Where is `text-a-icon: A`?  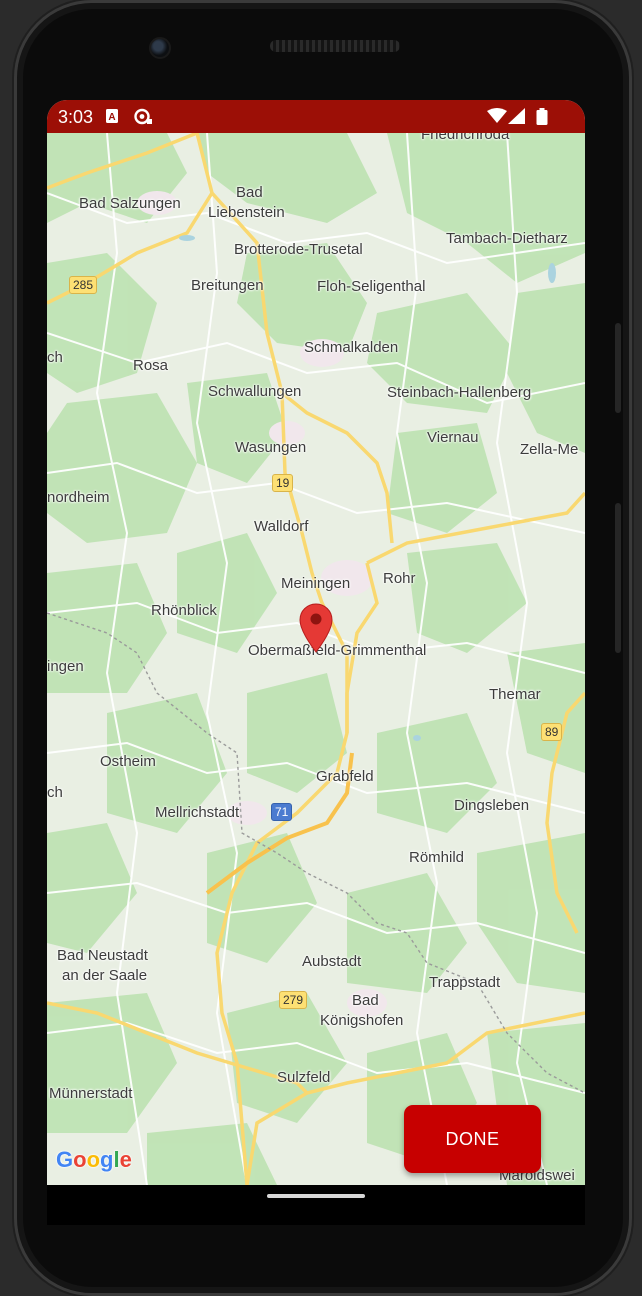
text-a-icon: A is located at coordinates (112, 118).